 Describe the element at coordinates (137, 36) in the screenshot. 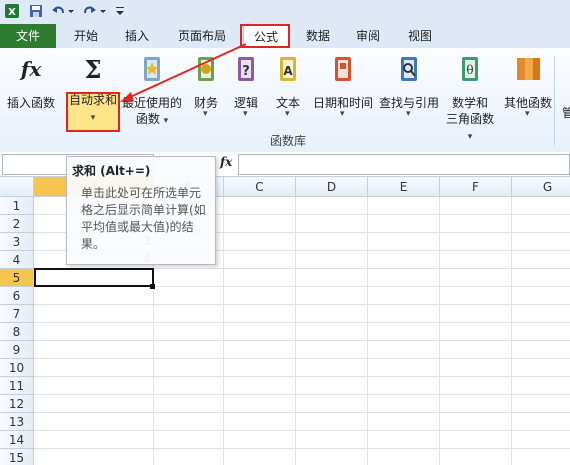

I see `tab-insert: 插入` at that location.